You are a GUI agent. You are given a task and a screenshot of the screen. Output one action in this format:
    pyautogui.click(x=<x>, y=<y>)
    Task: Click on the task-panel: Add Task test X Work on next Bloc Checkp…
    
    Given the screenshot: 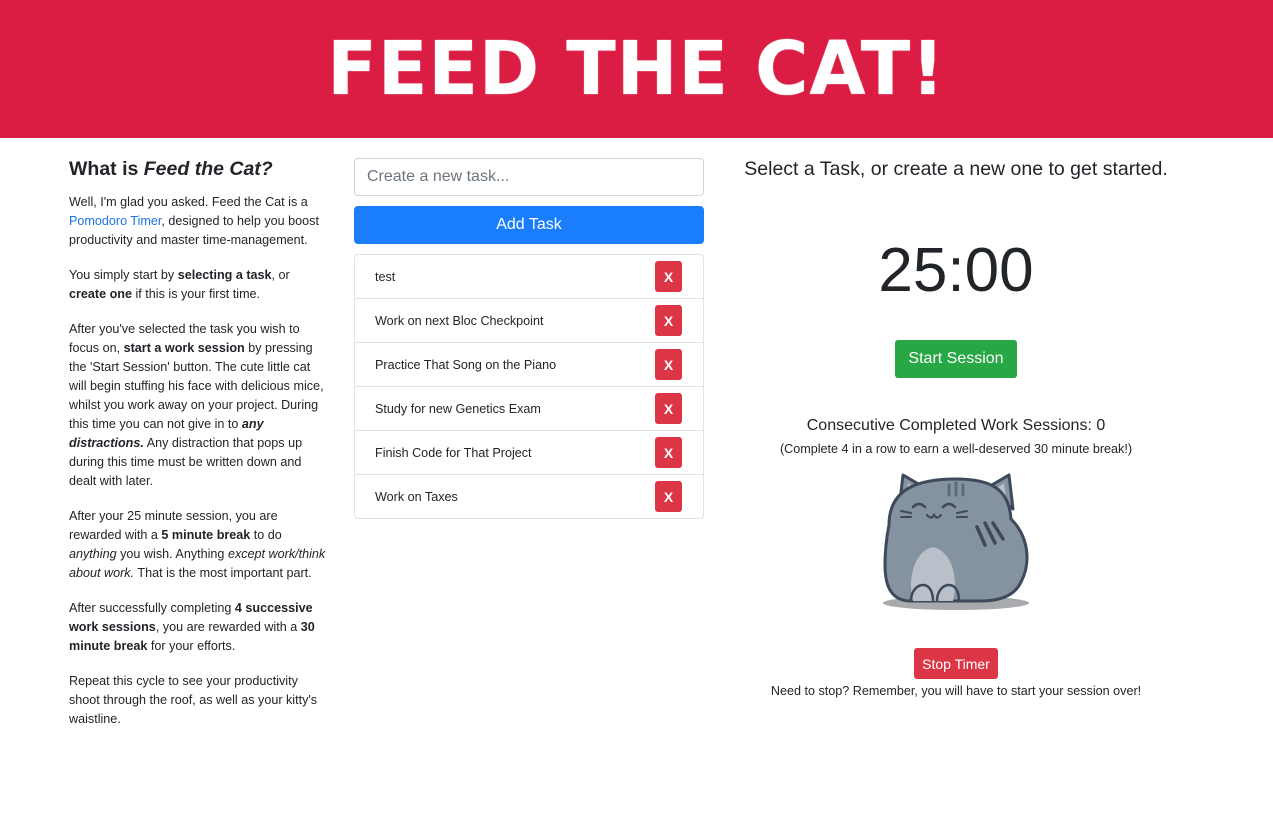 What is the action you would take?
    pyautogui.click(x=529, y=338)
    